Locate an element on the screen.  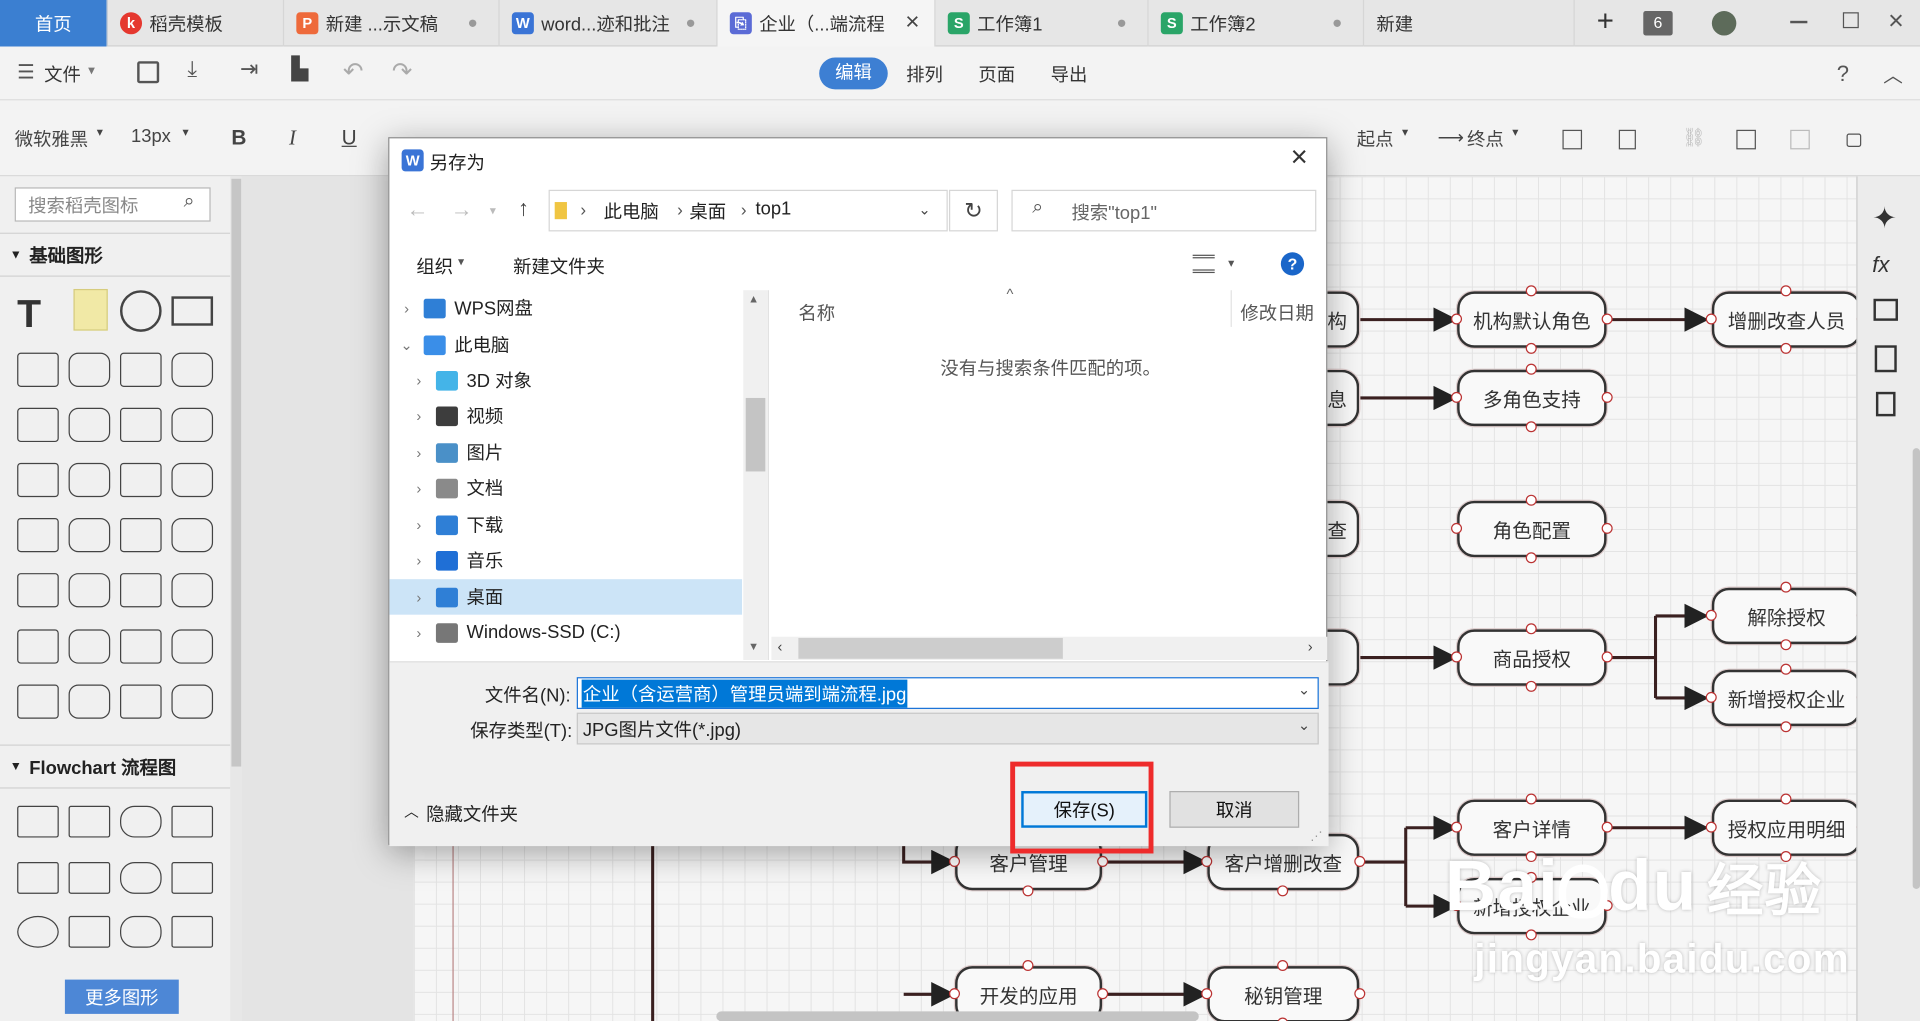
filename-label: 文件名(N): is located at coordinates (527, 696).